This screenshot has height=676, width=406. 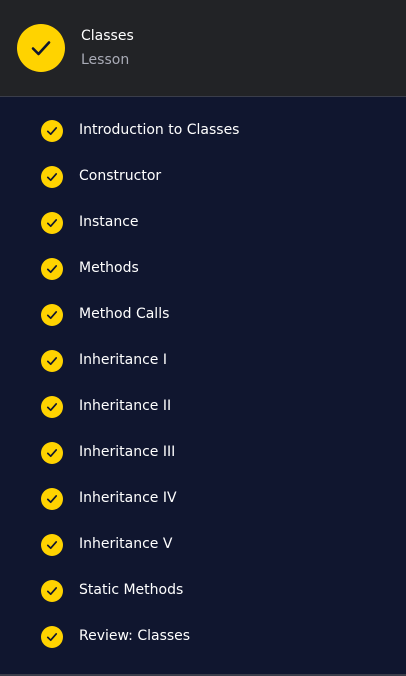 What do you see at coordinates (109, 268) in the screenshot?
I see `exercise-label: Methods` at bounding box center [109, 268].